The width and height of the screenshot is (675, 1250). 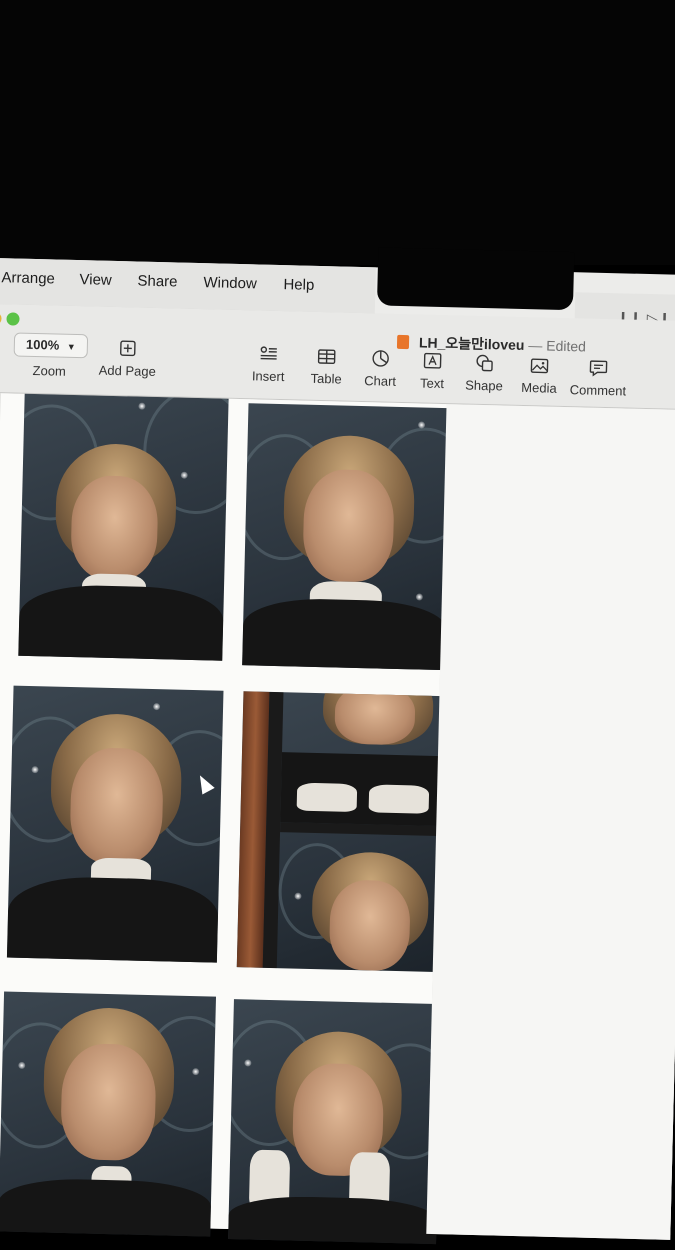 I want to click on zoom-label: Zoom, so click(x=49, y=370).